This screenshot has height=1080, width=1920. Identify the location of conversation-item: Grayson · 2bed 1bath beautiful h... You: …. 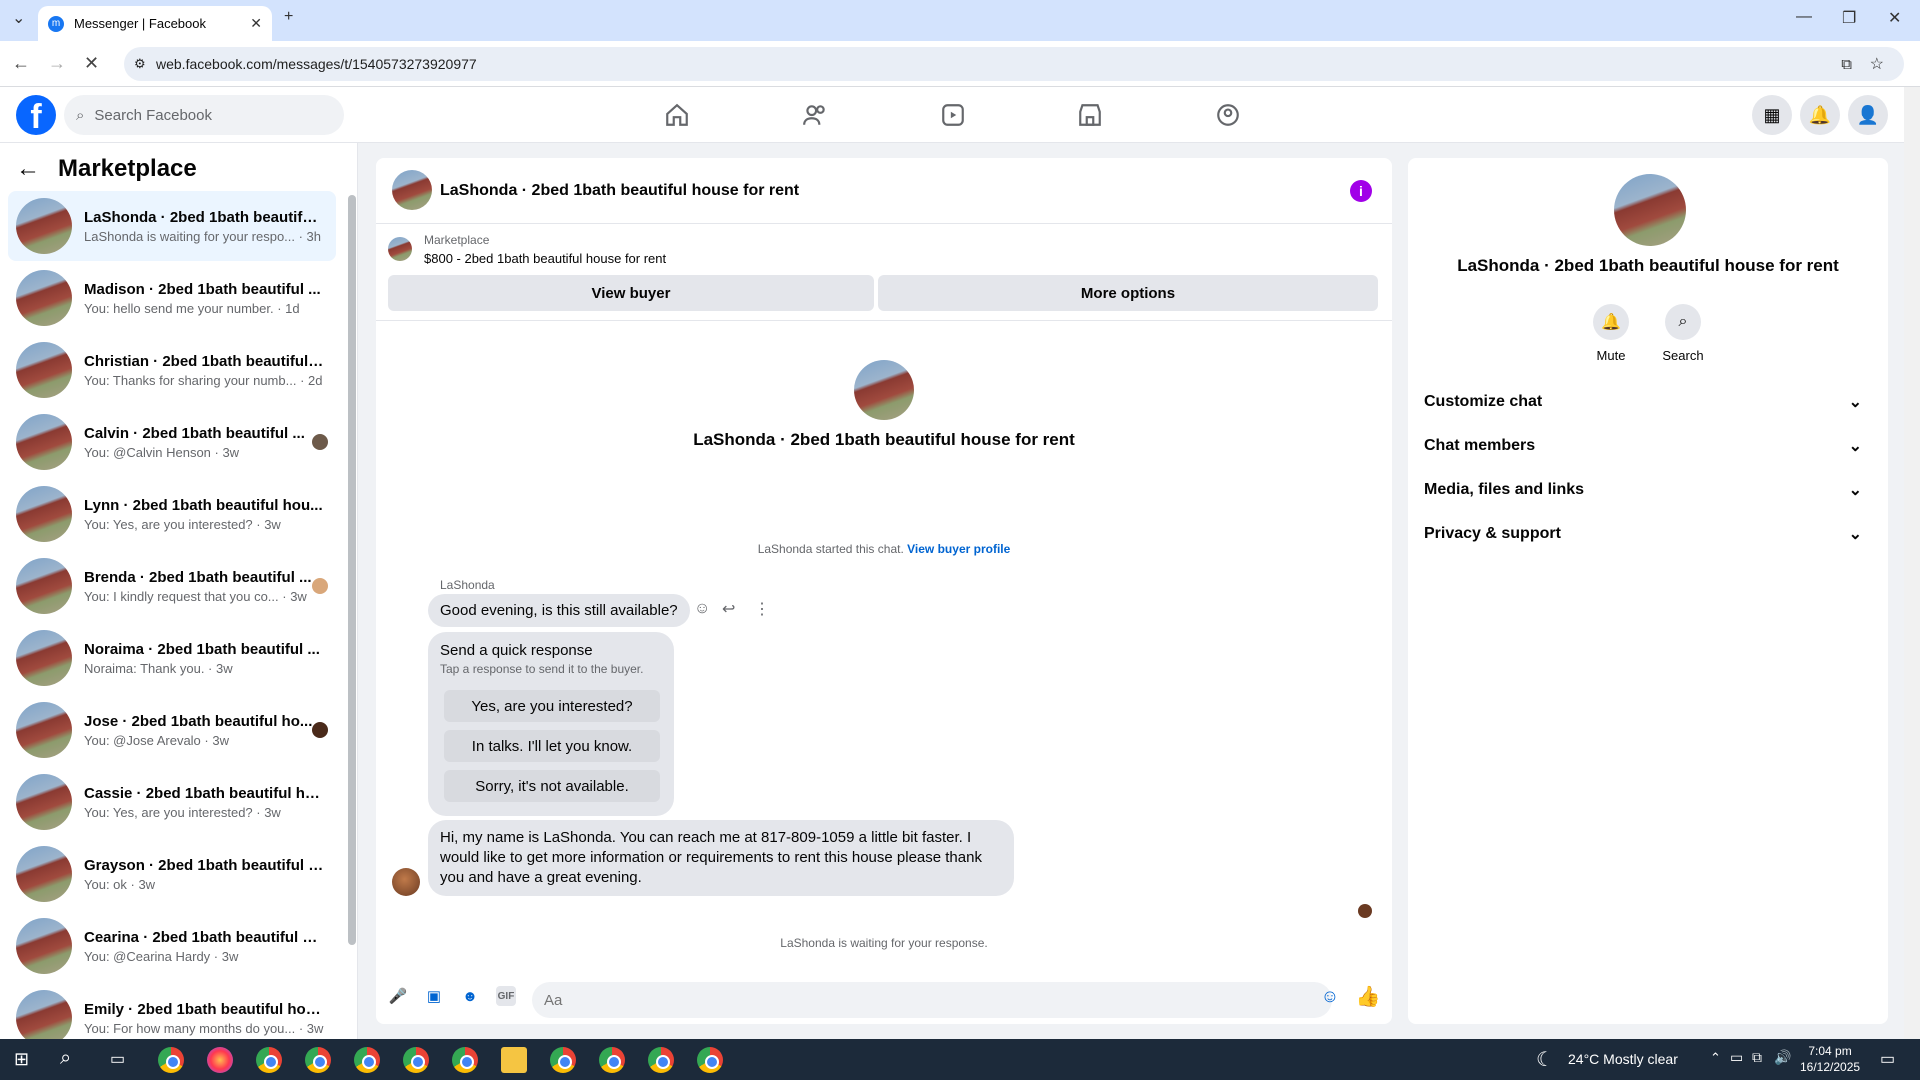
(172, 874).